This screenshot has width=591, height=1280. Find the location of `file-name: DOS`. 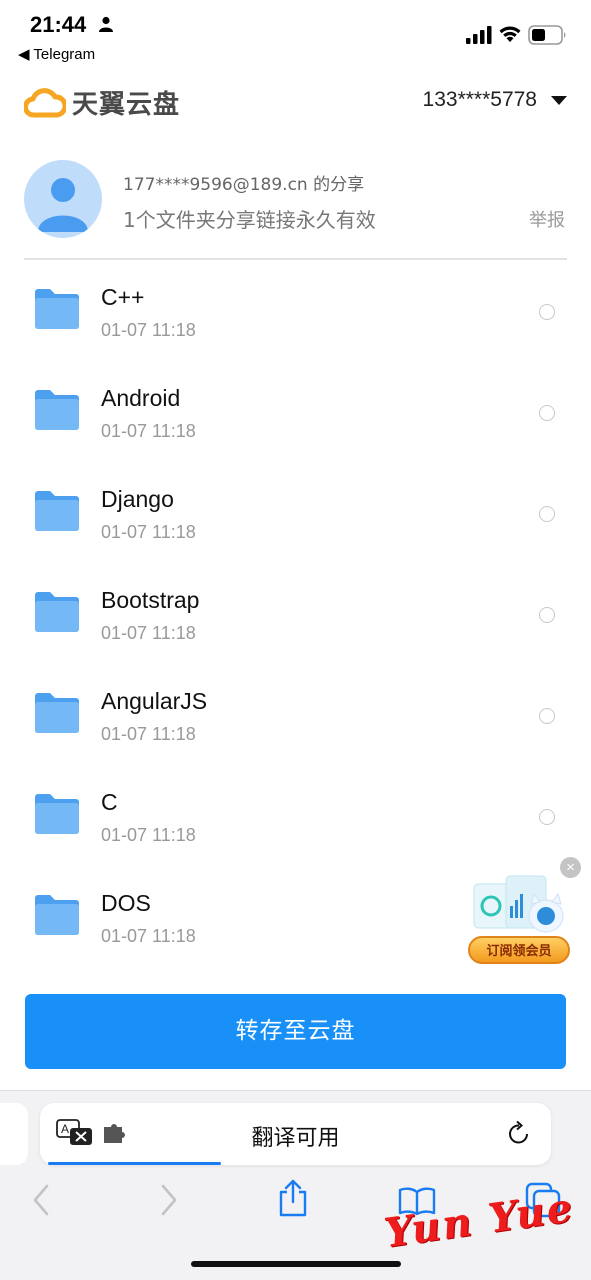

file-name: DOS is located at coordinates (126, 903).